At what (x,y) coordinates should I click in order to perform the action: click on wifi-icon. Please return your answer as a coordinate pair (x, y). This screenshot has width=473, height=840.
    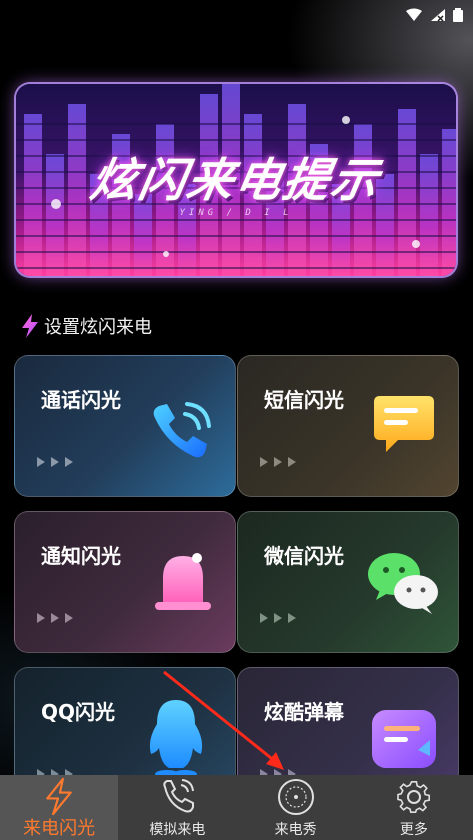
    Looking at the image, I should click on (414, 14).